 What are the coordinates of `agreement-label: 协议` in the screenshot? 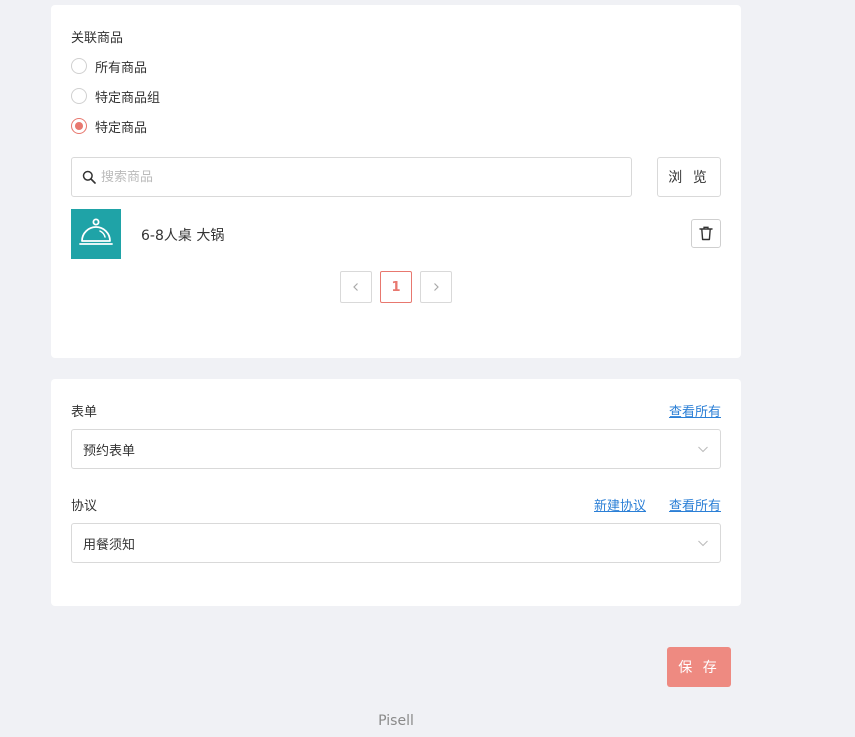 It's located at (84, 506).